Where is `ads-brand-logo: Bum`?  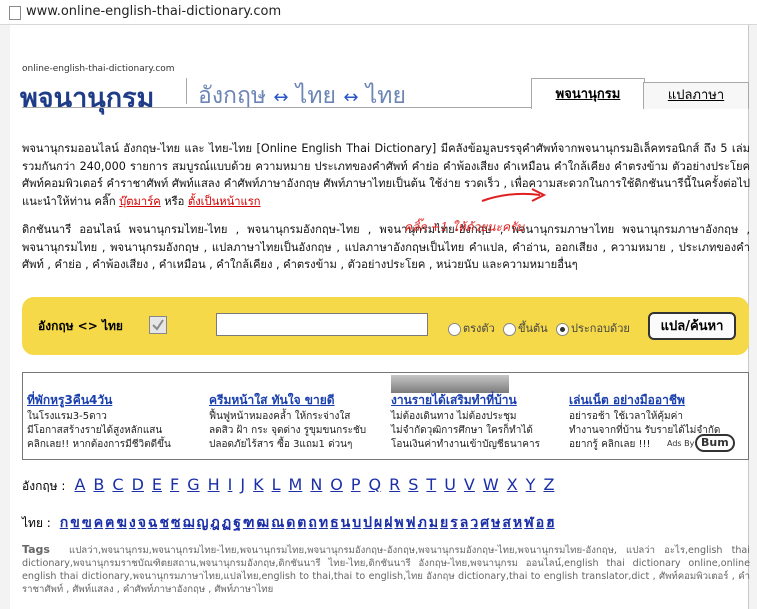
ads-brand-logo: Bum is located at coordinates (715, 443).